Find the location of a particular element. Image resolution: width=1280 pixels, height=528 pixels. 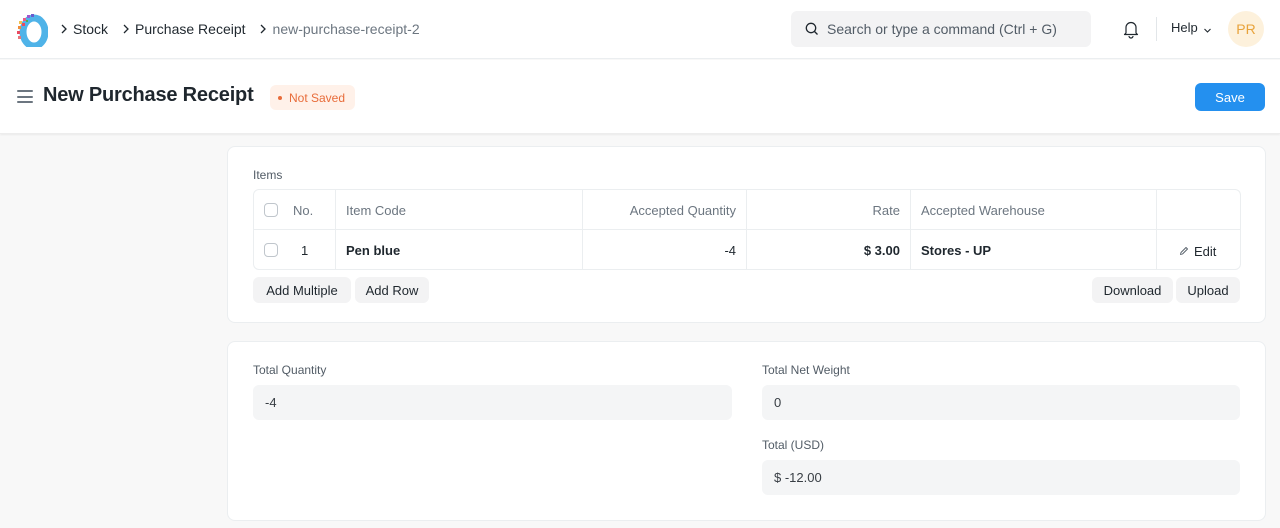

total-usd-label: Total (USD) is located at coordinates (793, 445).